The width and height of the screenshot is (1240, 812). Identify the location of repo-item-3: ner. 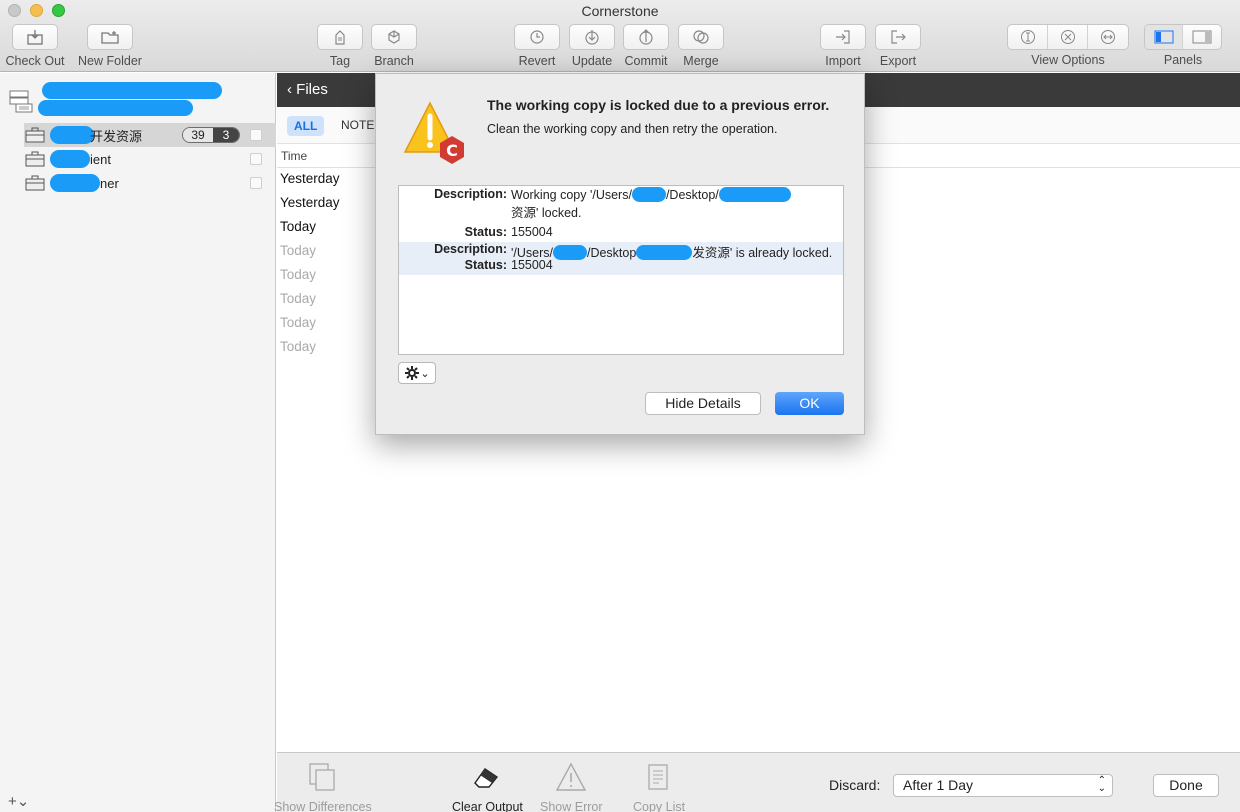
(150, 183).